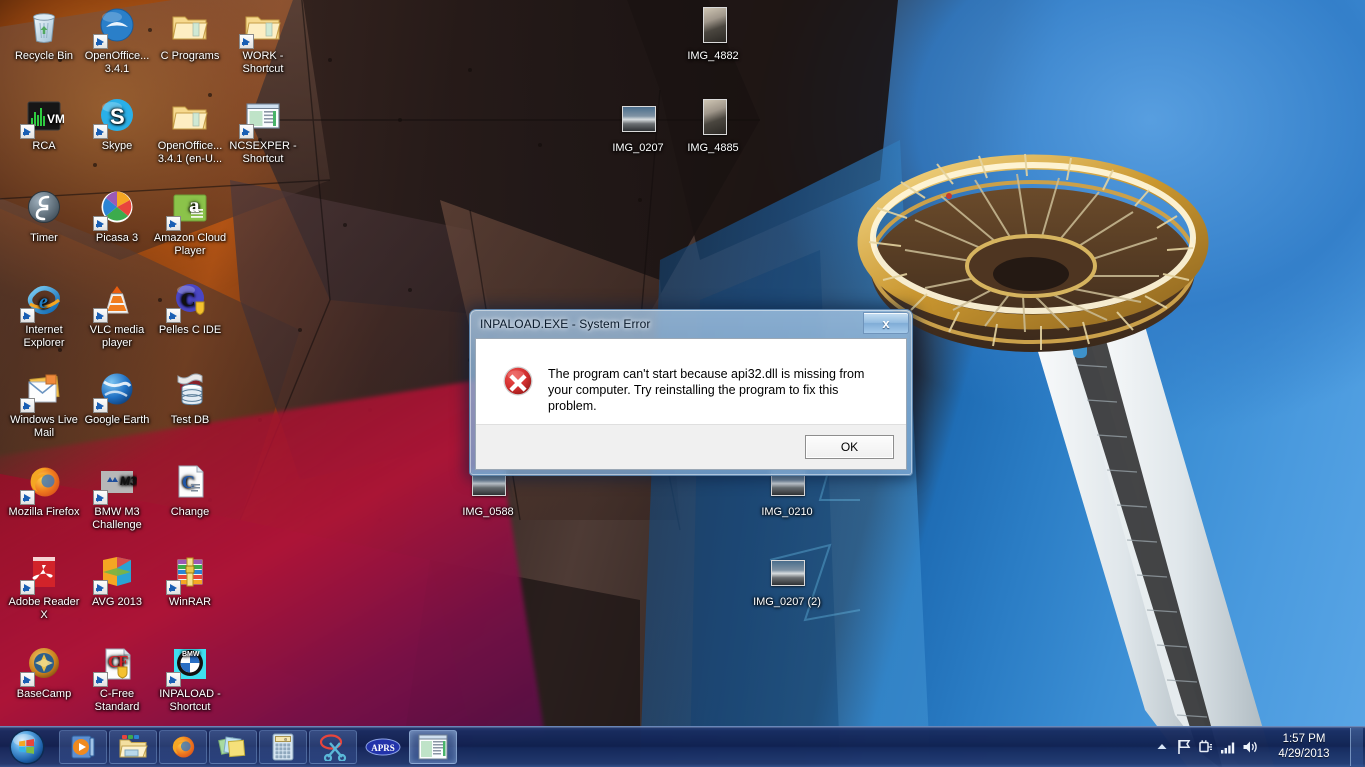 The image size is (1365, 767). What do you see at coordinates (190, 56) in the screenshot?
I see `desktop-icon-label: C Programs` at bounding box center [190, 56].